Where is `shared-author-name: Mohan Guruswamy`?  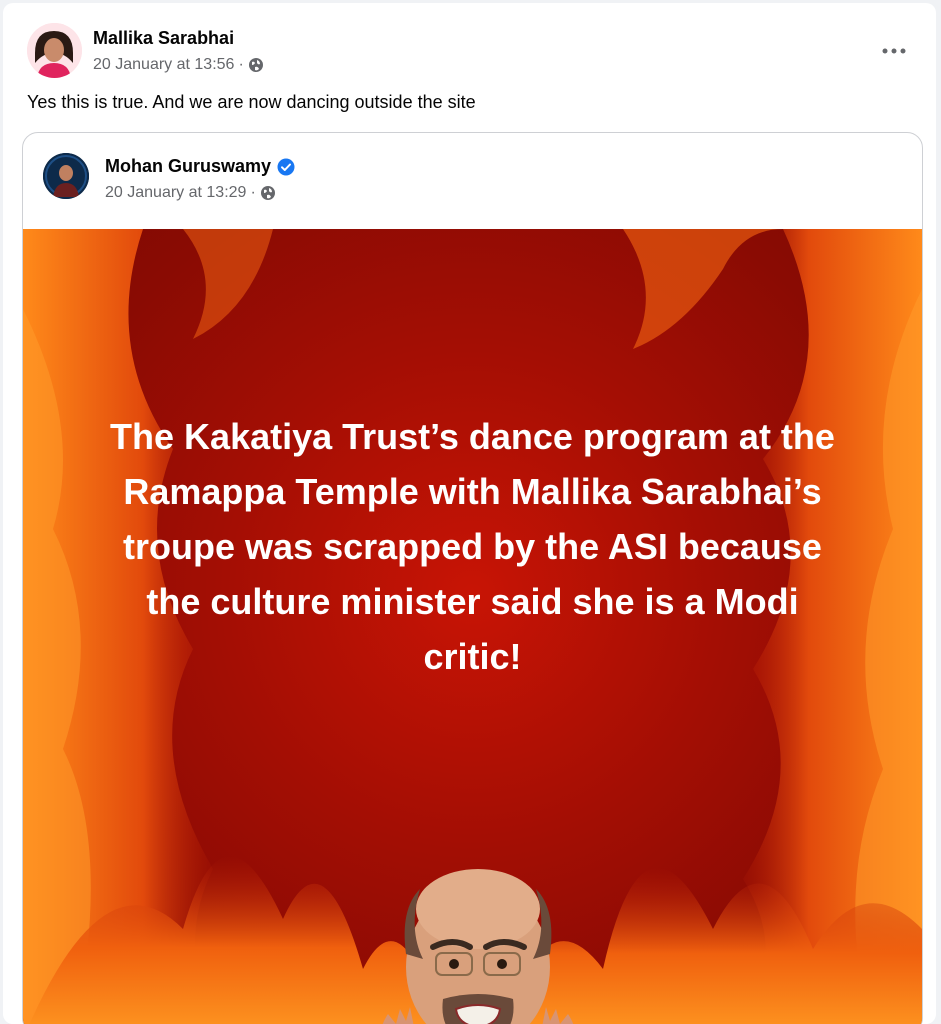 shared-author-name: Mohan Guruswamy is located at coordinates (188, 166).